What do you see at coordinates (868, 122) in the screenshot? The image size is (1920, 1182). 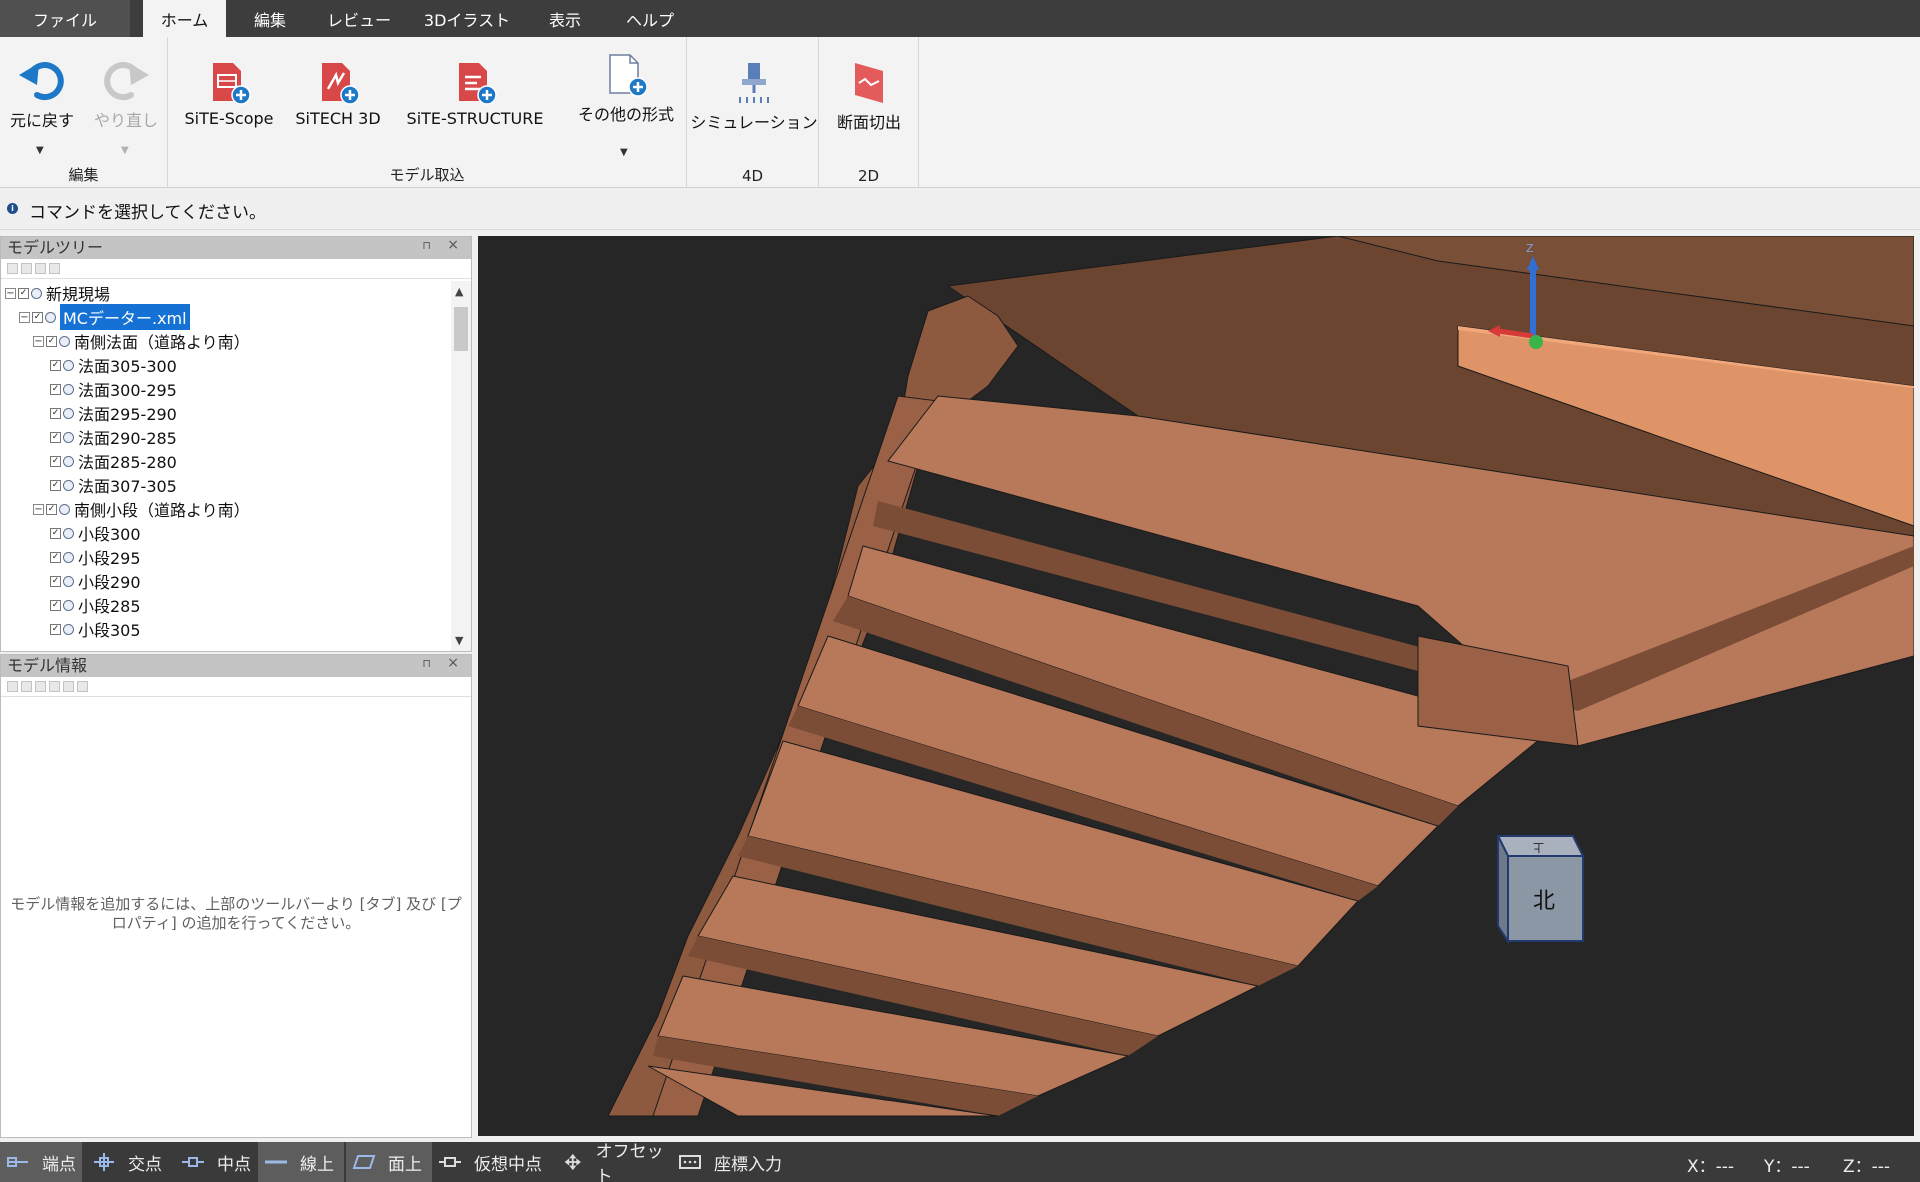 I see `section-cut-label: 断面切出` at bounding box center [868, 122].